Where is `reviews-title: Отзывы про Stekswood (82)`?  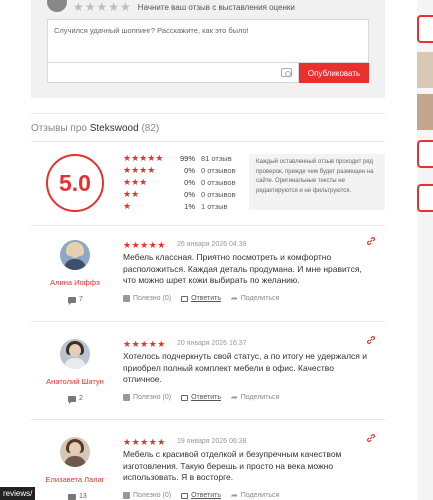
reviews-title: Отзывы про Stekswood (82) is located at coordinates (95, 128).